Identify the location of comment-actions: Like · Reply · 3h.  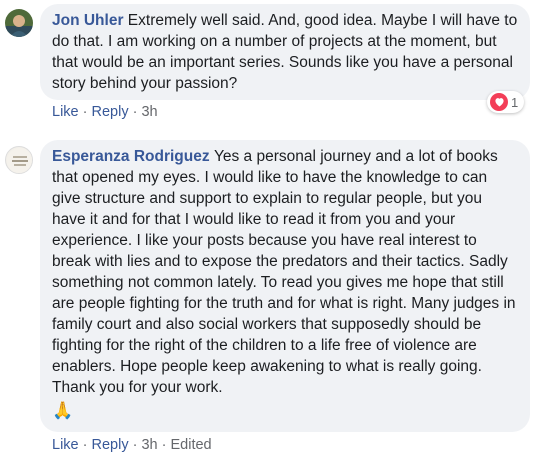
(105, 112).